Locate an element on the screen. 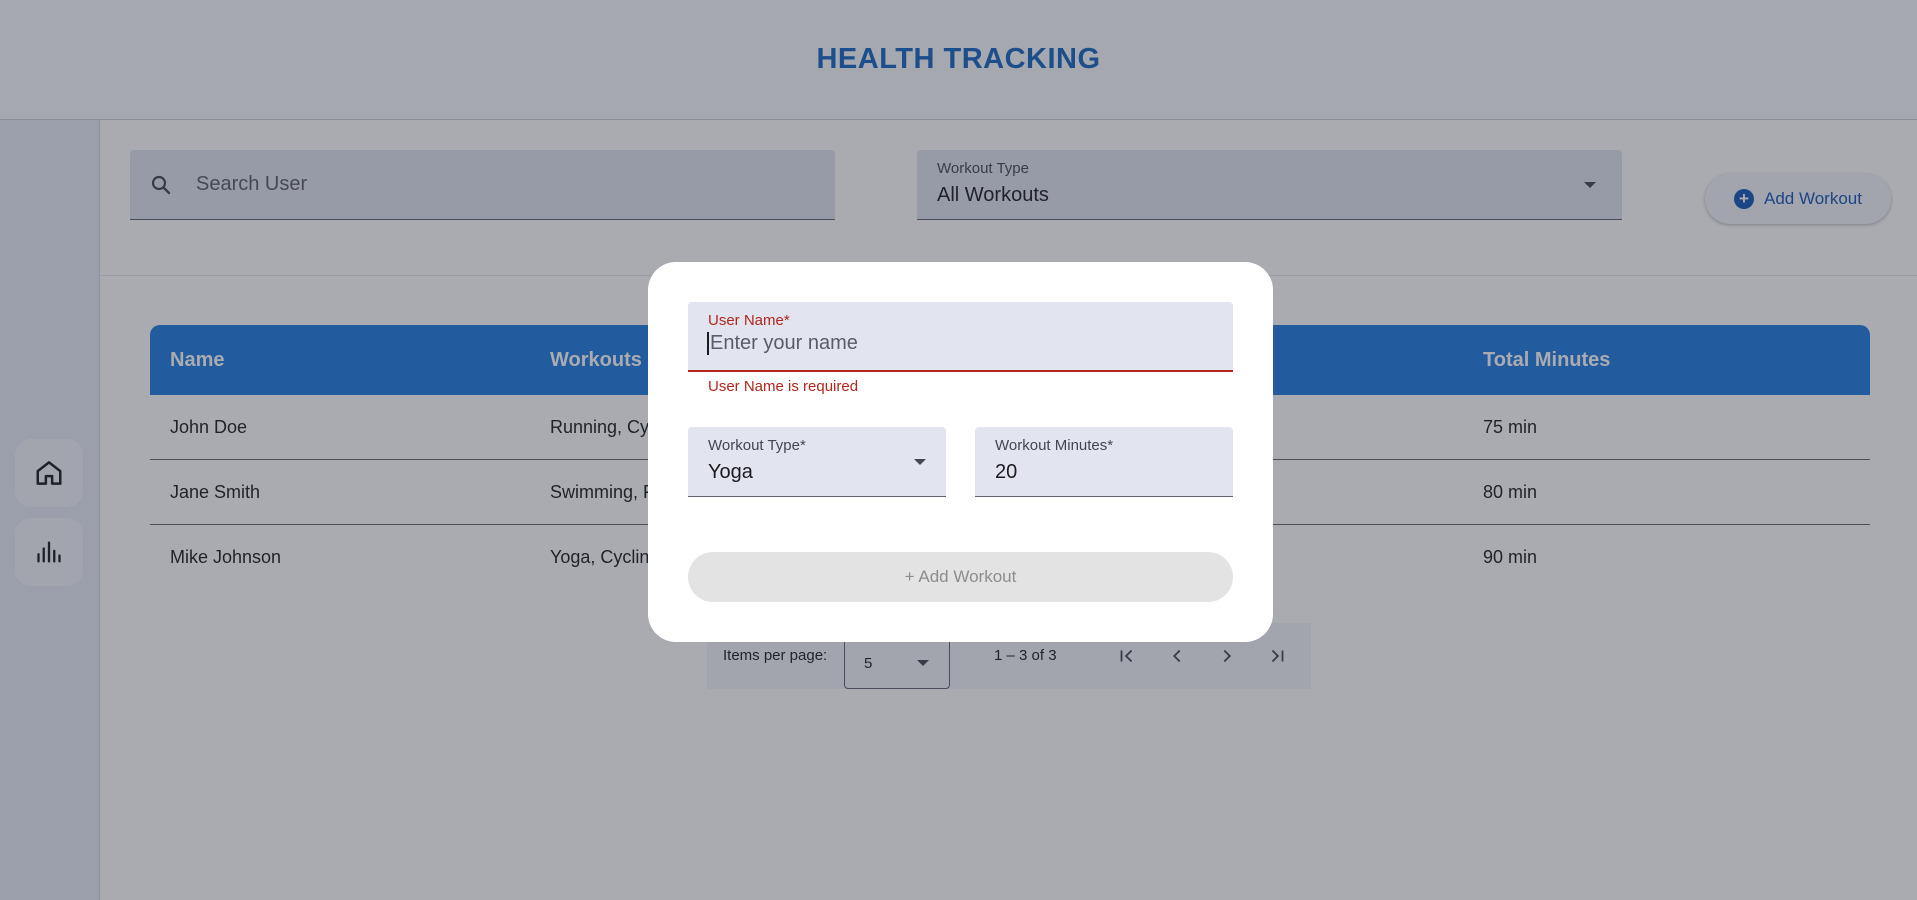 The width and height of the screenshot is (1917, 900). workout-type-value: Yoga is located at coordinates (730, 472).